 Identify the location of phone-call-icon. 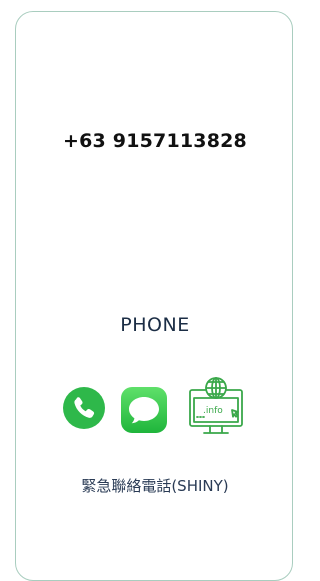
(84, 408).